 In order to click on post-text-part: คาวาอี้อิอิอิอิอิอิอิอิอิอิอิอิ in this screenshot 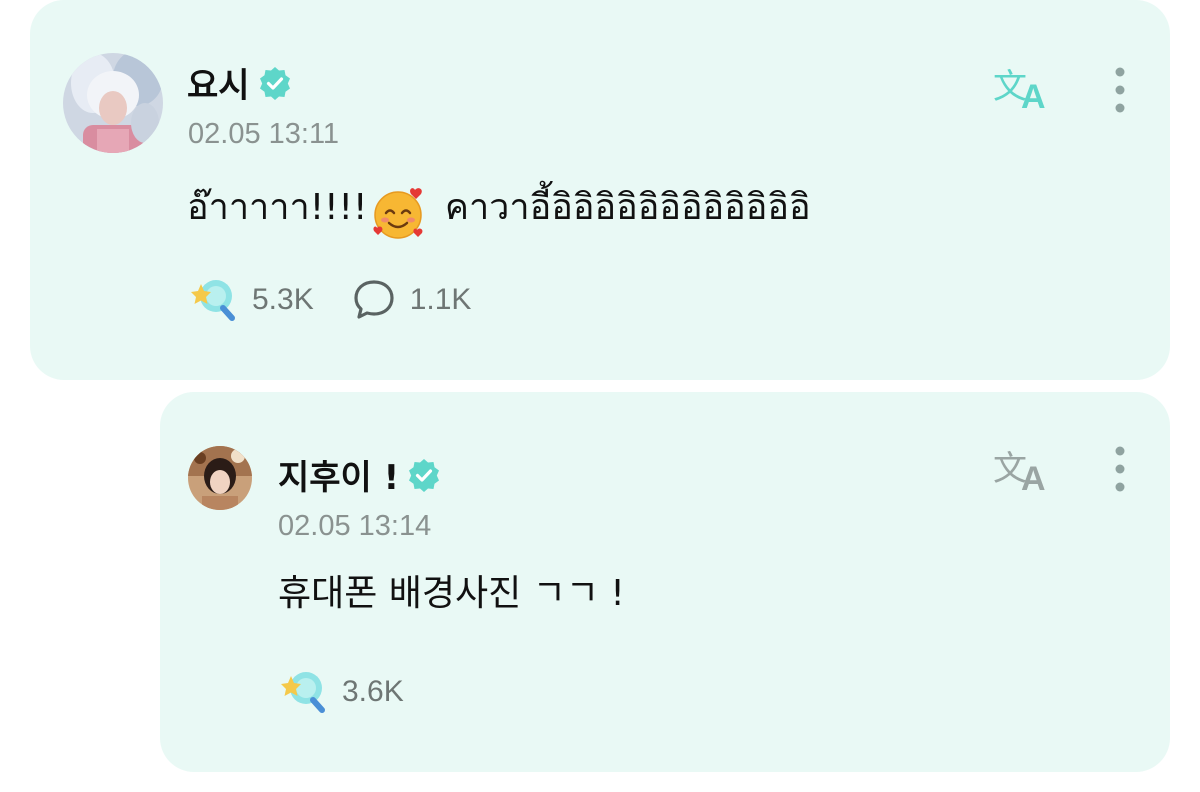, I will do `click(622, 207)`.